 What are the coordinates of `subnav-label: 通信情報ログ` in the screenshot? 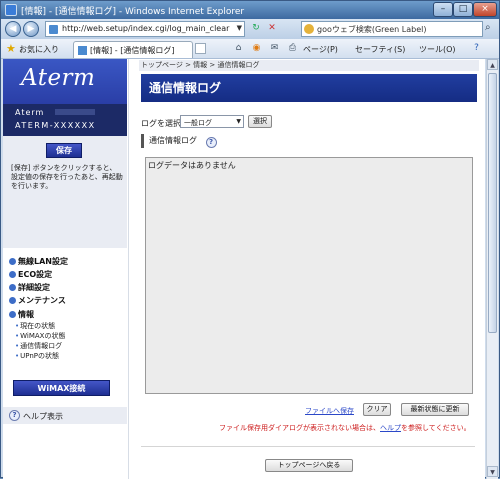 It's located at (41, 346).